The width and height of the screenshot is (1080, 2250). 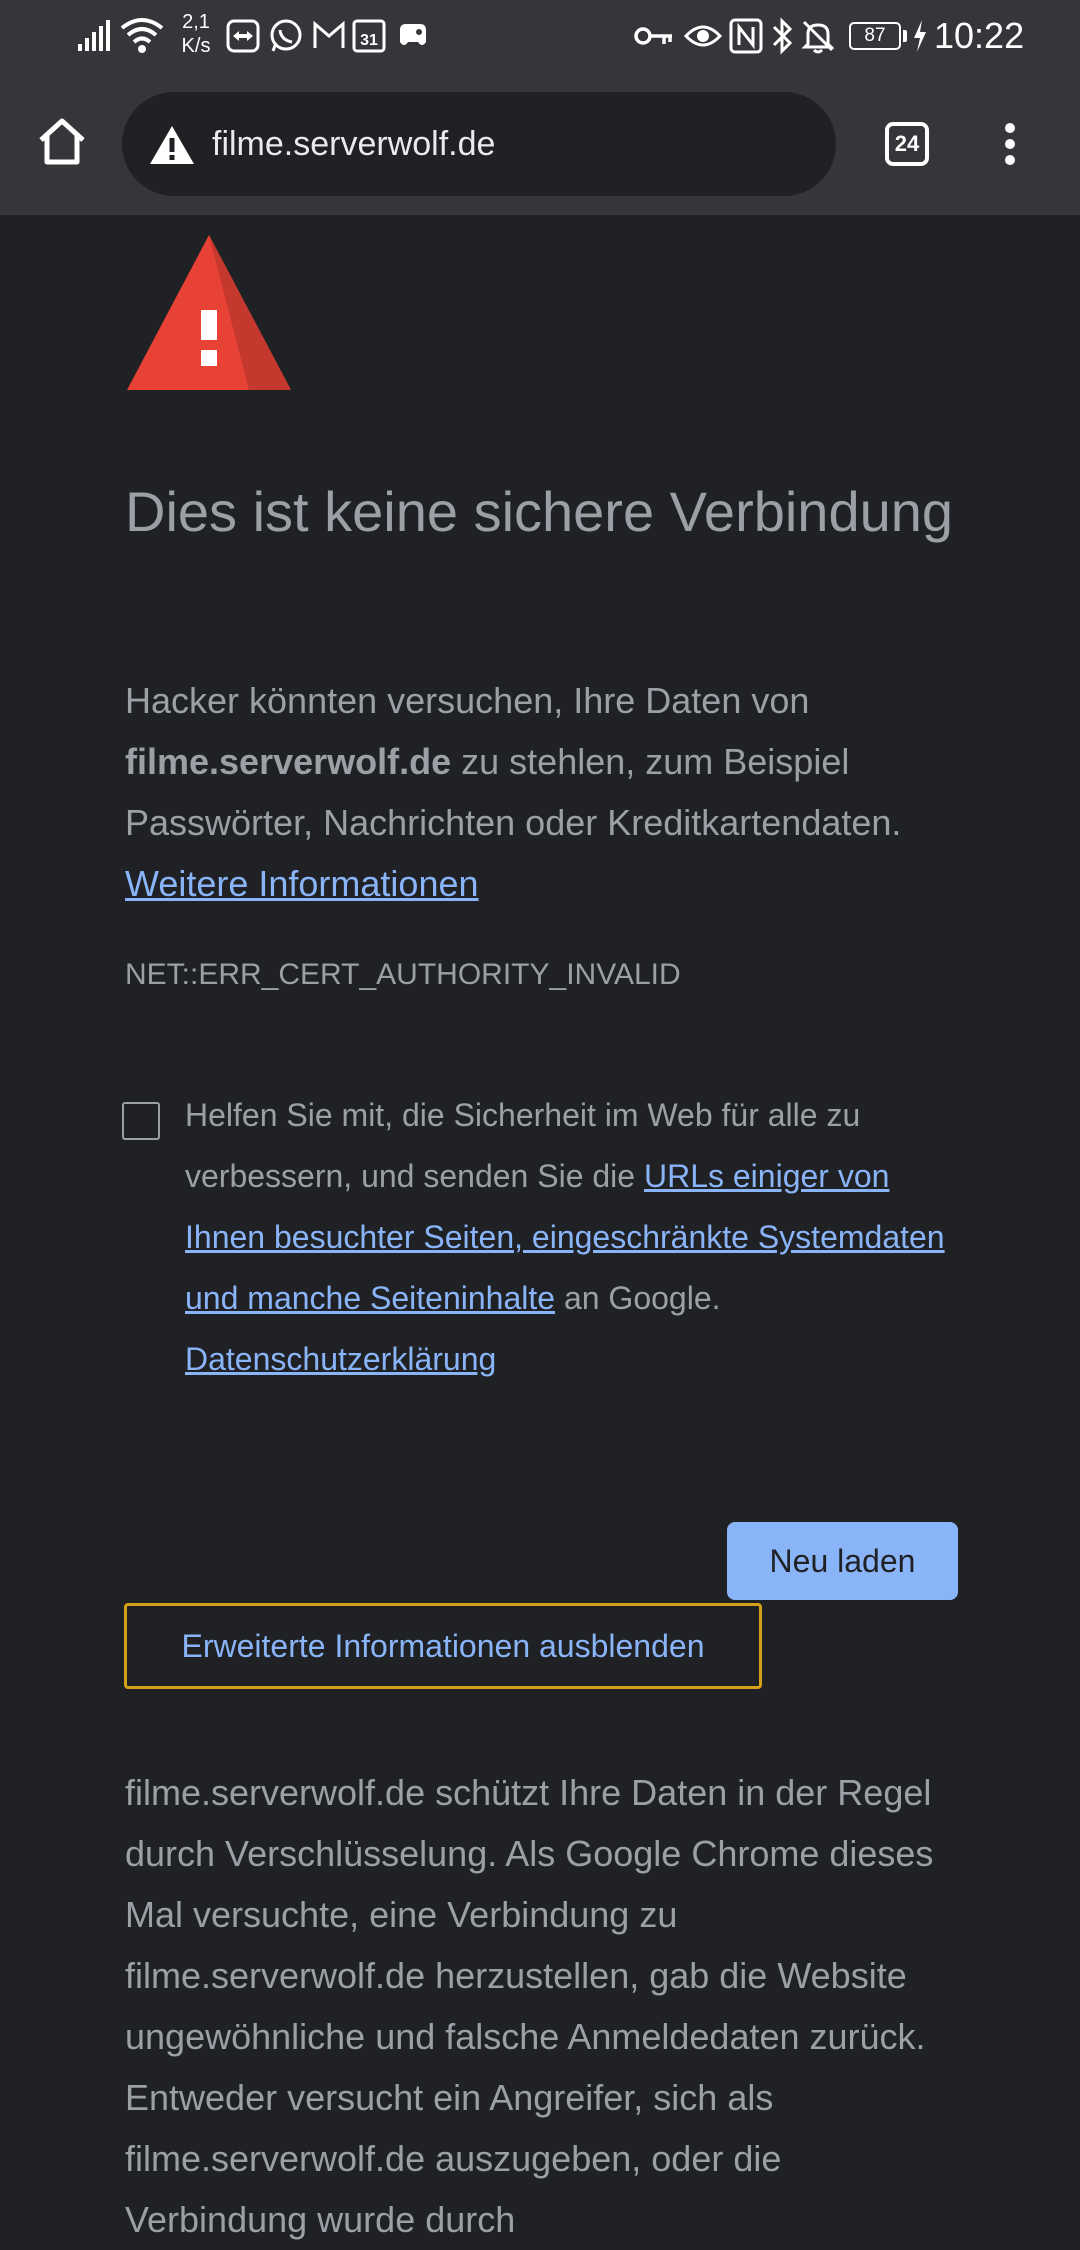 I want to click on tab-switcher-button: 24, so click(x=907, y=144).